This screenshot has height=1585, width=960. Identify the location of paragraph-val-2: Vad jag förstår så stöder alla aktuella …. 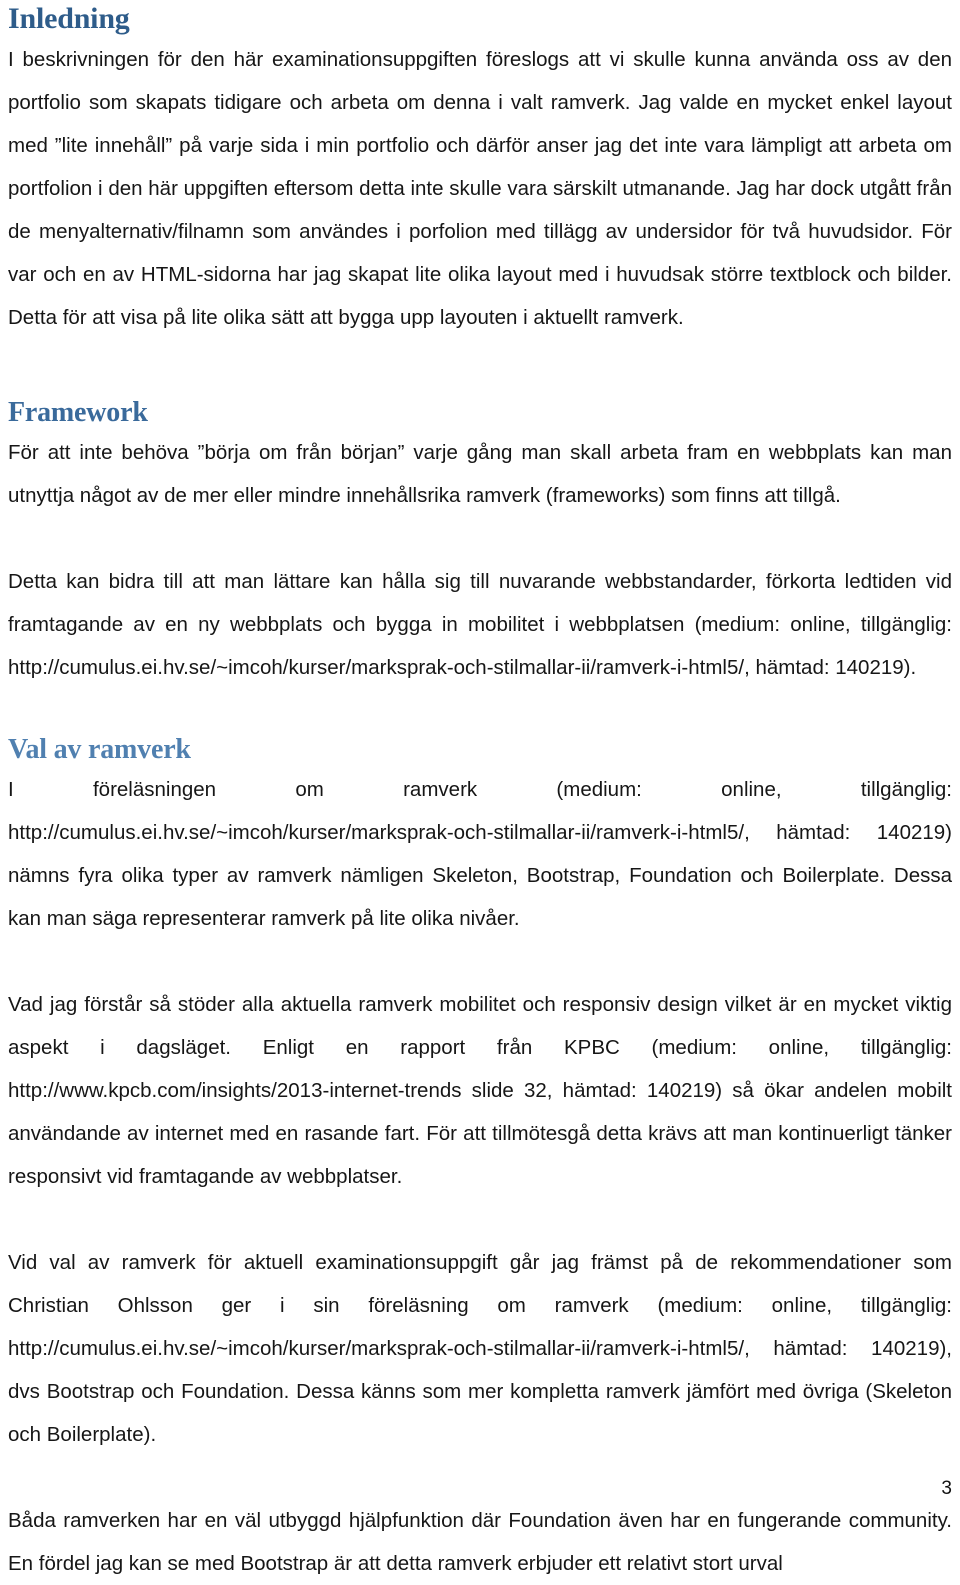
(480, 1090).